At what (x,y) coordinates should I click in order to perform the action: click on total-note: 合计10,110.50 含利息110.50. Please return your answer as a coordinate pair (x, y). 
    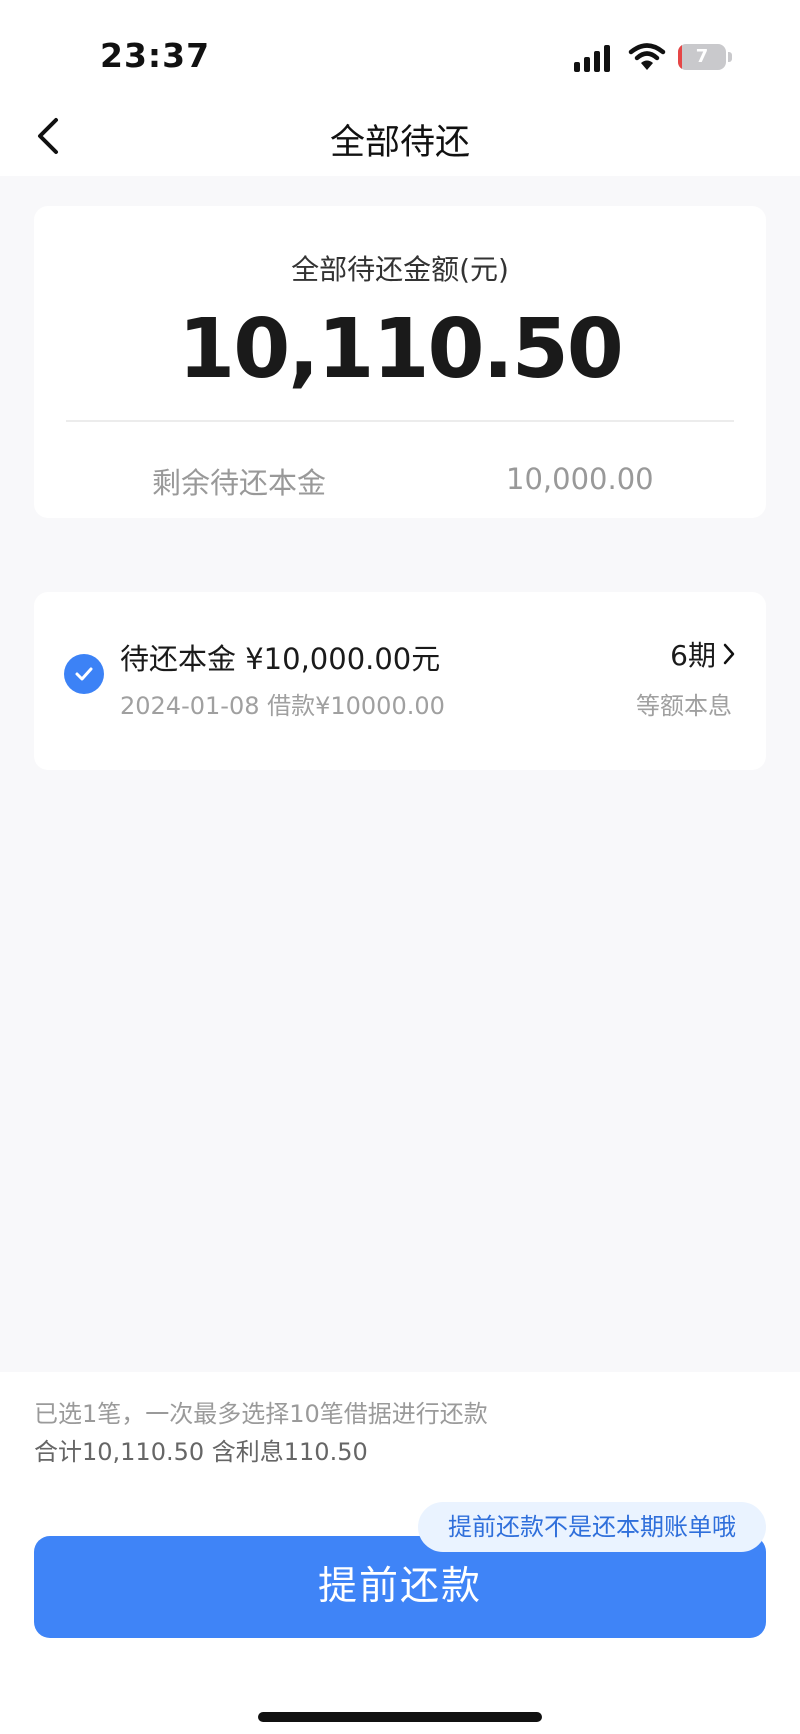
    Looking at the image, I should click on (201, 1452).